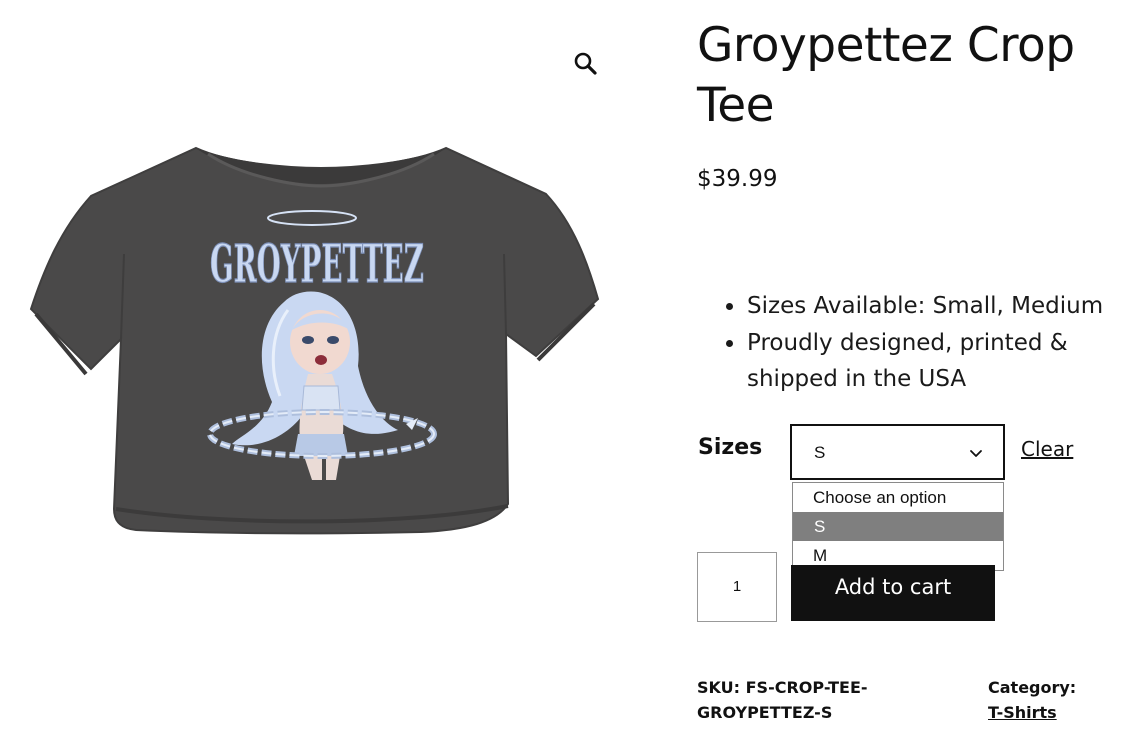 Image resolution: width=1147 pixels, height=742 pixels. I want to click on dropdown-option-s: S, so click(898, 526).